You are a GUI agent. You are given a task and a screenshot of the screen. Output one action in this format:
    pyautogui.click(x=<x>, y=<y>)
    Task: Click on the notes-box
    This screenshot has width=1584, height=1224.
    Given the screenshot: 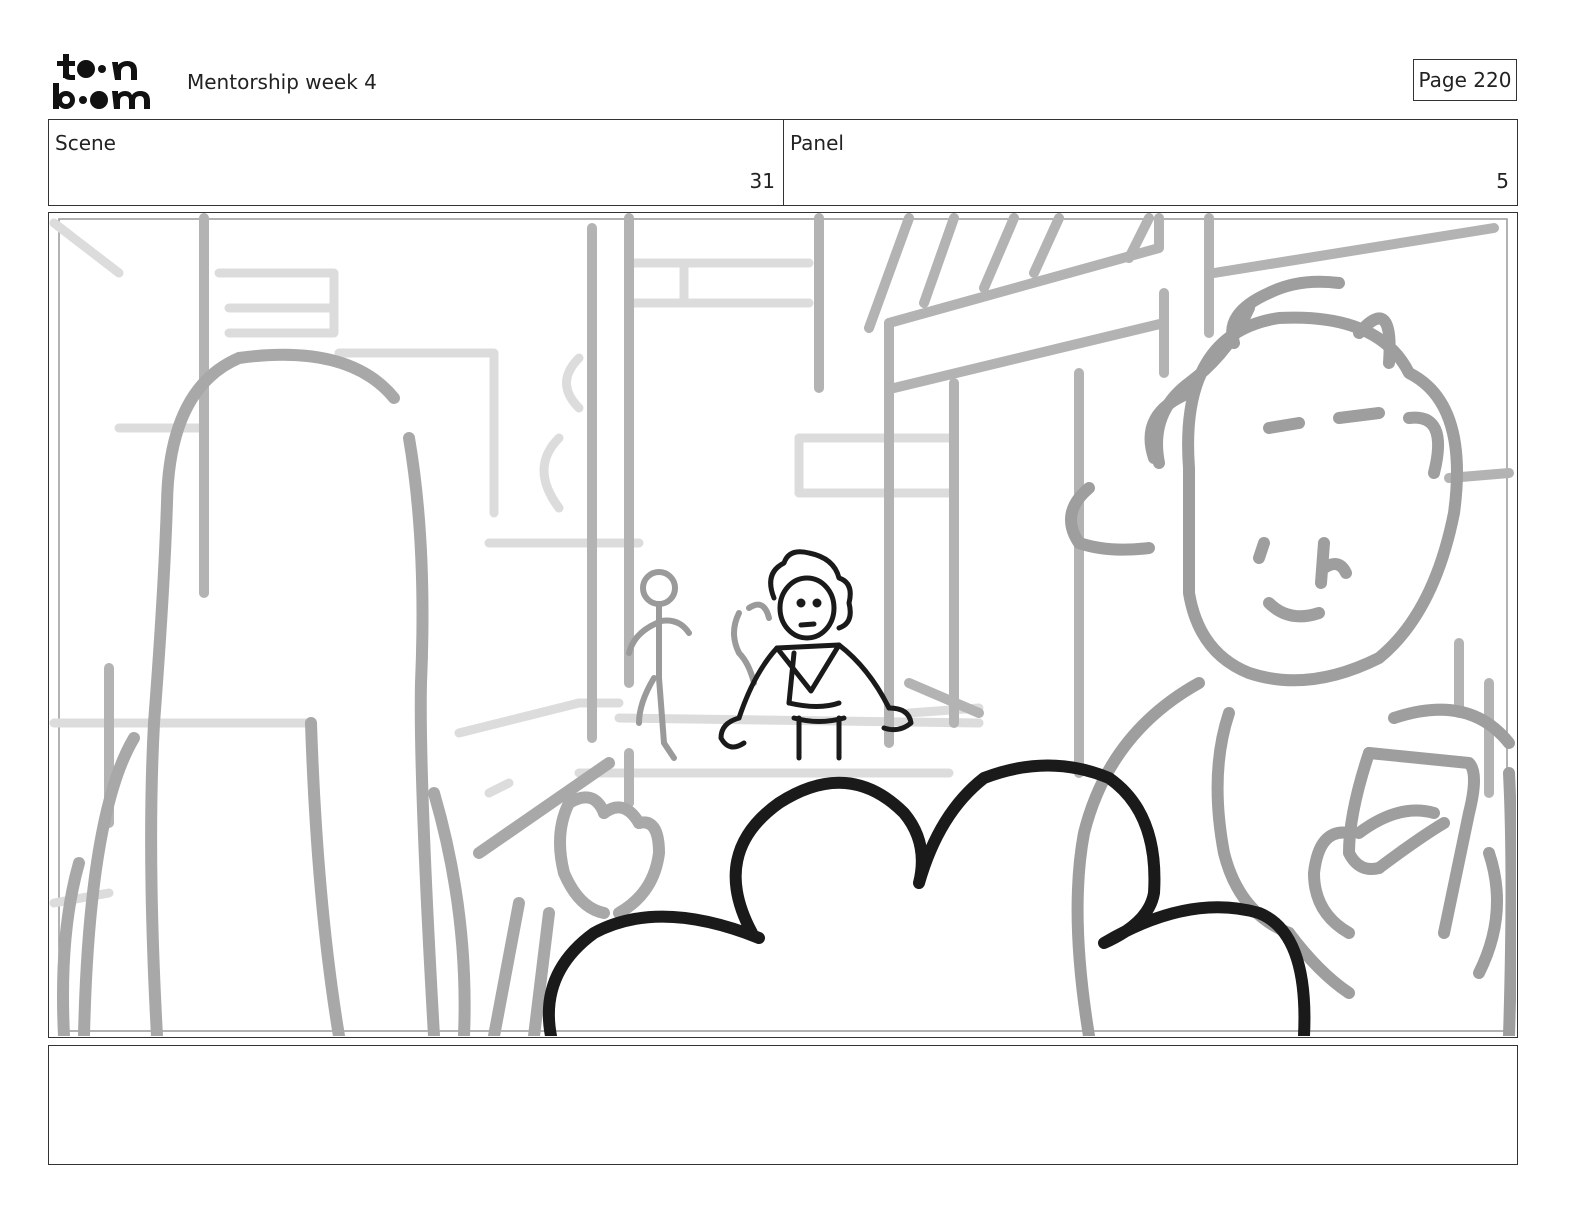 What is the action you would take?
    pyautogui.click(x=783, y=1105)
    